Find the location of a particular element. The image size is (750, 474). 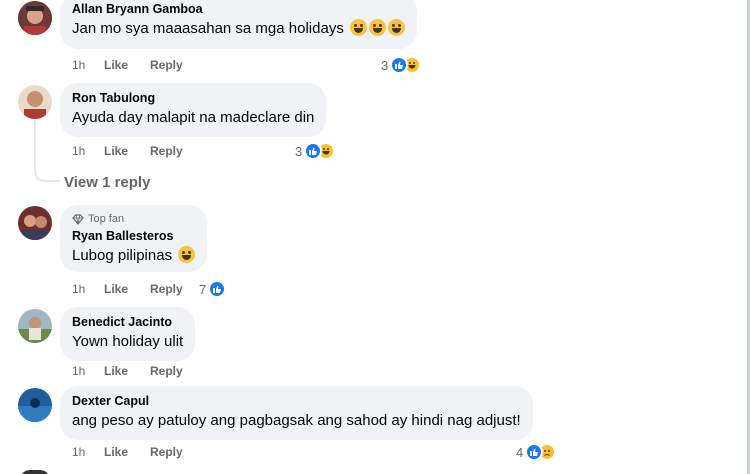

reaction-count: 4 is located at coordinates (520, 452).